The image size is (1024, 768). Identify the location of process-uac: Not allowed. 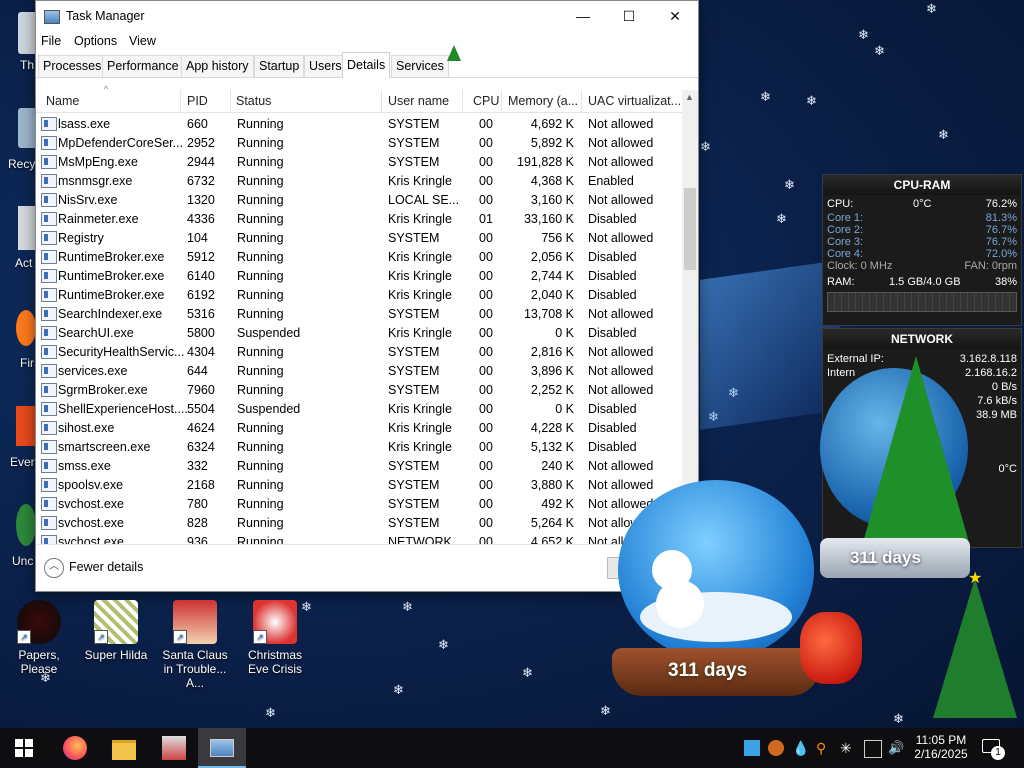
(621, 238).